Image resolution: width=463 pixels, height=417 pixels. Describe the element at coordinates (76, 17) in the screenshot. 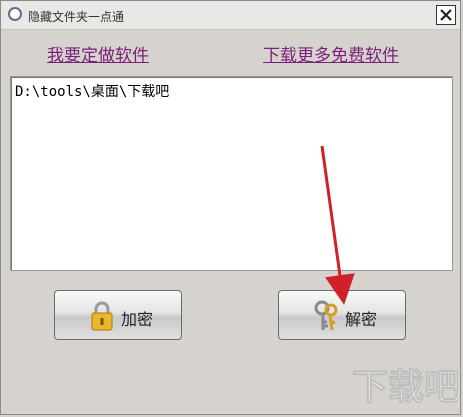

I see `window-title: 隐藏文件夹一点通` at that location.